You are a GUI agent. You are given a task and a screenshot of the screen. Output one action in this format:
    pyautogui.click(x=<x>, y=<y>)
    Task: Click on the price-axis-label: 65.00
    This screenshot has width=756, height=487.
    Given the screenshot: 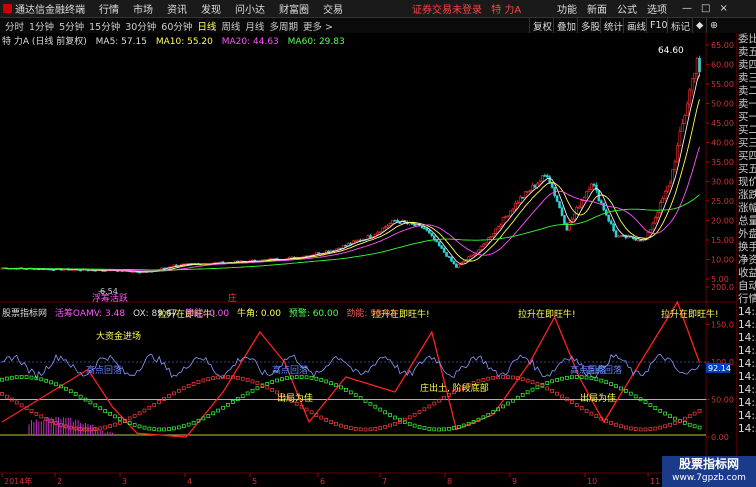 What is the action you would take?
    pyautogui.click(x=722, y=45)
    